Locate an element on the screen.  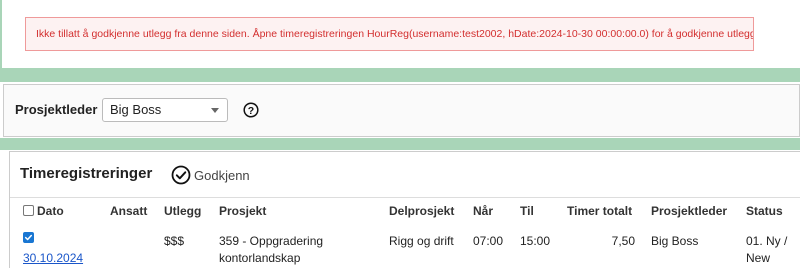
select-all-checkbox is located at coordinates (28, 210).